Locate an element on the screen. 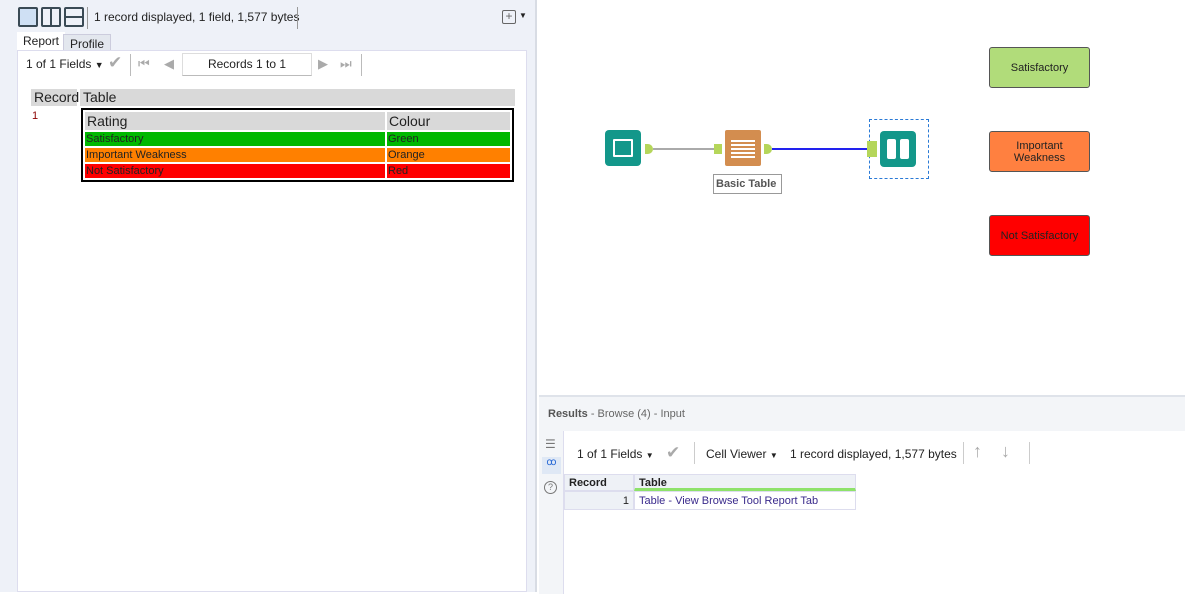 The image size is (1185, 594). table-row: Important Weakness Orange is located at coordinates (297, 155).